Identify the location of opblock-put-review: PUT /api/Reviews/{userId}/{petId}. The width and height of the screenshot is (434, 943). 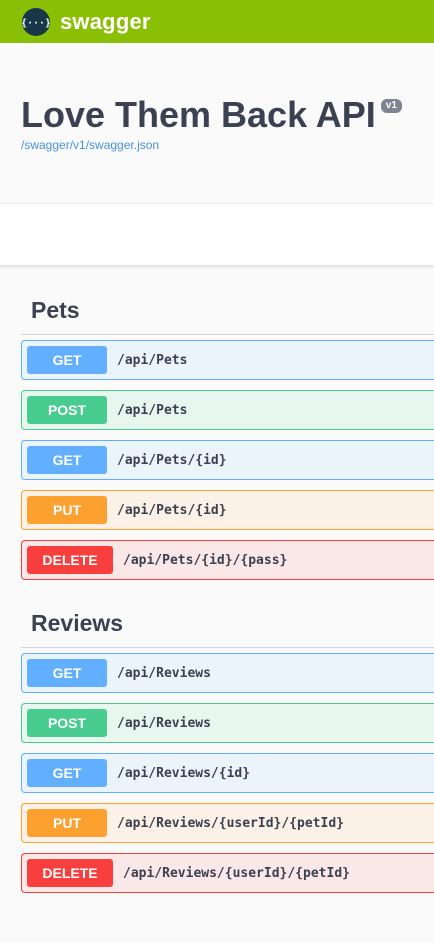
(227, 823).